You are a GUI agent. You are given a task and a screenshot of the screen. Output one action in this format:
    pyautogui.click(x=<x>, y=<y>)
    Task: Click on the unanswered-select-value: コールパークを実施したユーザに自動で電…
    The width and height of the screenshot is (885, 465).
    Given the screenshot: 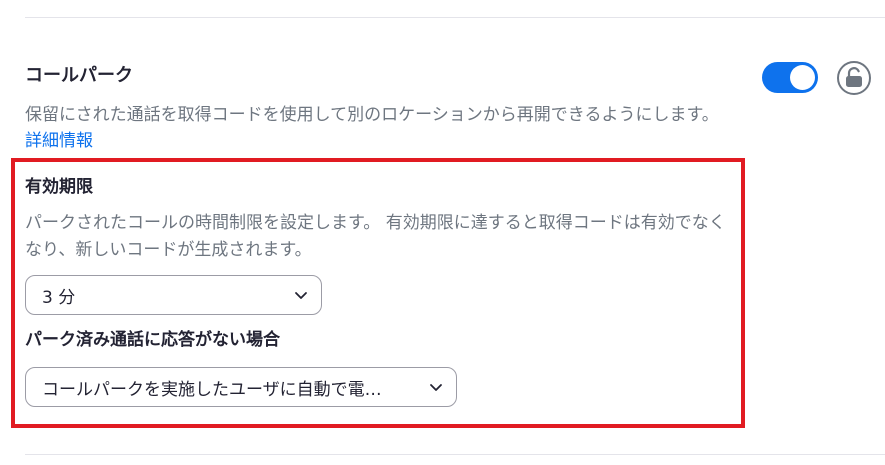 What is the action you would take?
    pyautogui.click(x=212, y=389)
    